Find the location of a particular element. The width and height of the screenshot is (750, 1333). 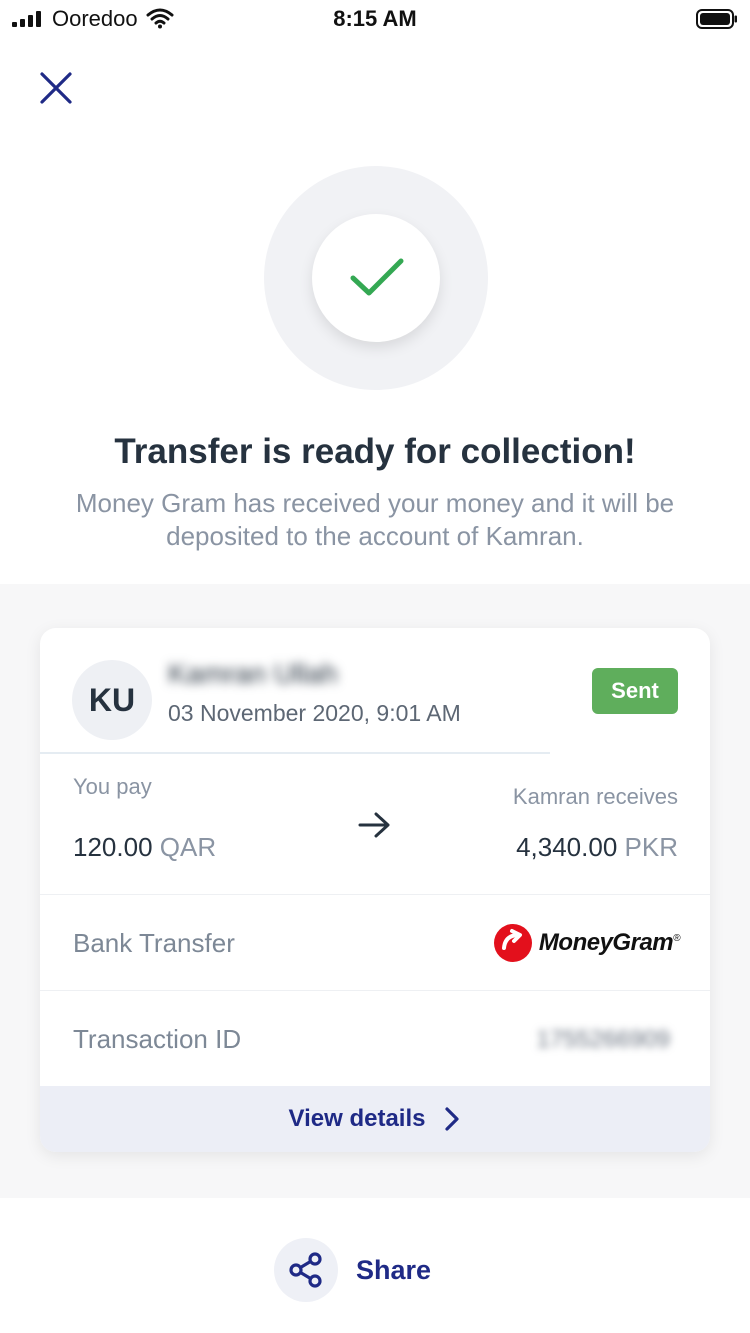

view-details-label: View details is located at coordinates (357, 1118).